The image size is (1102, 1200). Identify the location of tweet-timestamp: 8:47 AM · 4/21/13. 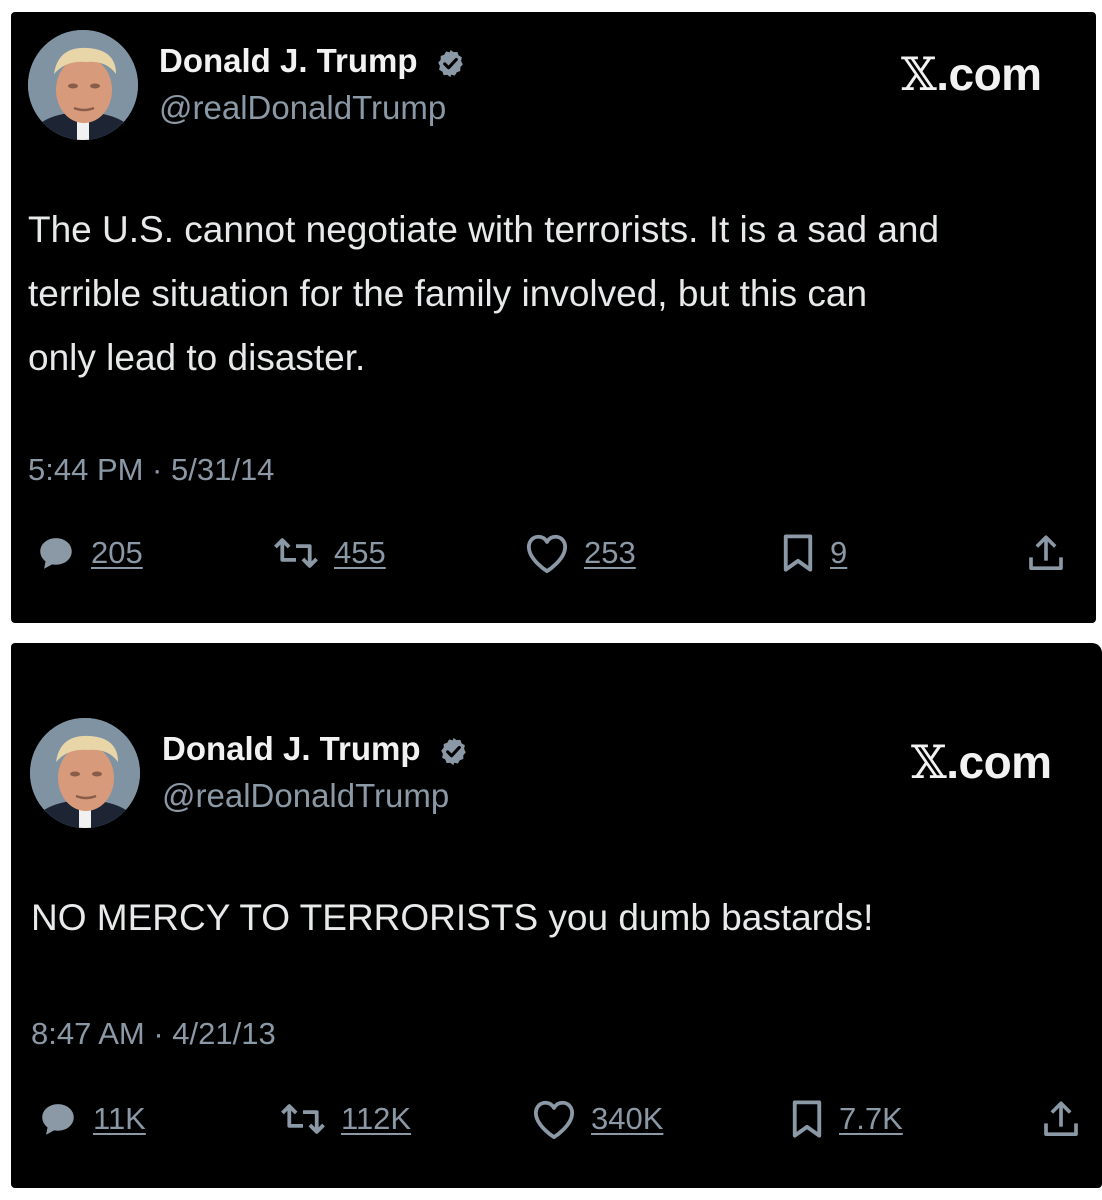
(153, 1034).